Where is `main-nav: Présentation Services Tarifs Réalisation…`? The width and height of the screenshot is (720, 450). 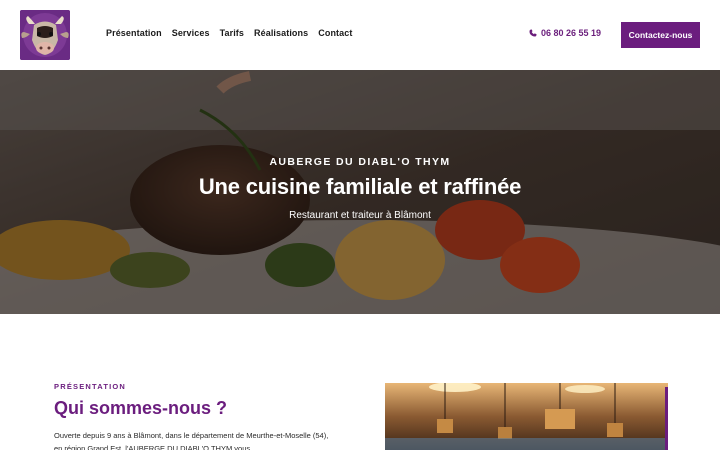 main-nav: Présentation Services Tarifs Réalisation… is located at coordinates (229, 33).